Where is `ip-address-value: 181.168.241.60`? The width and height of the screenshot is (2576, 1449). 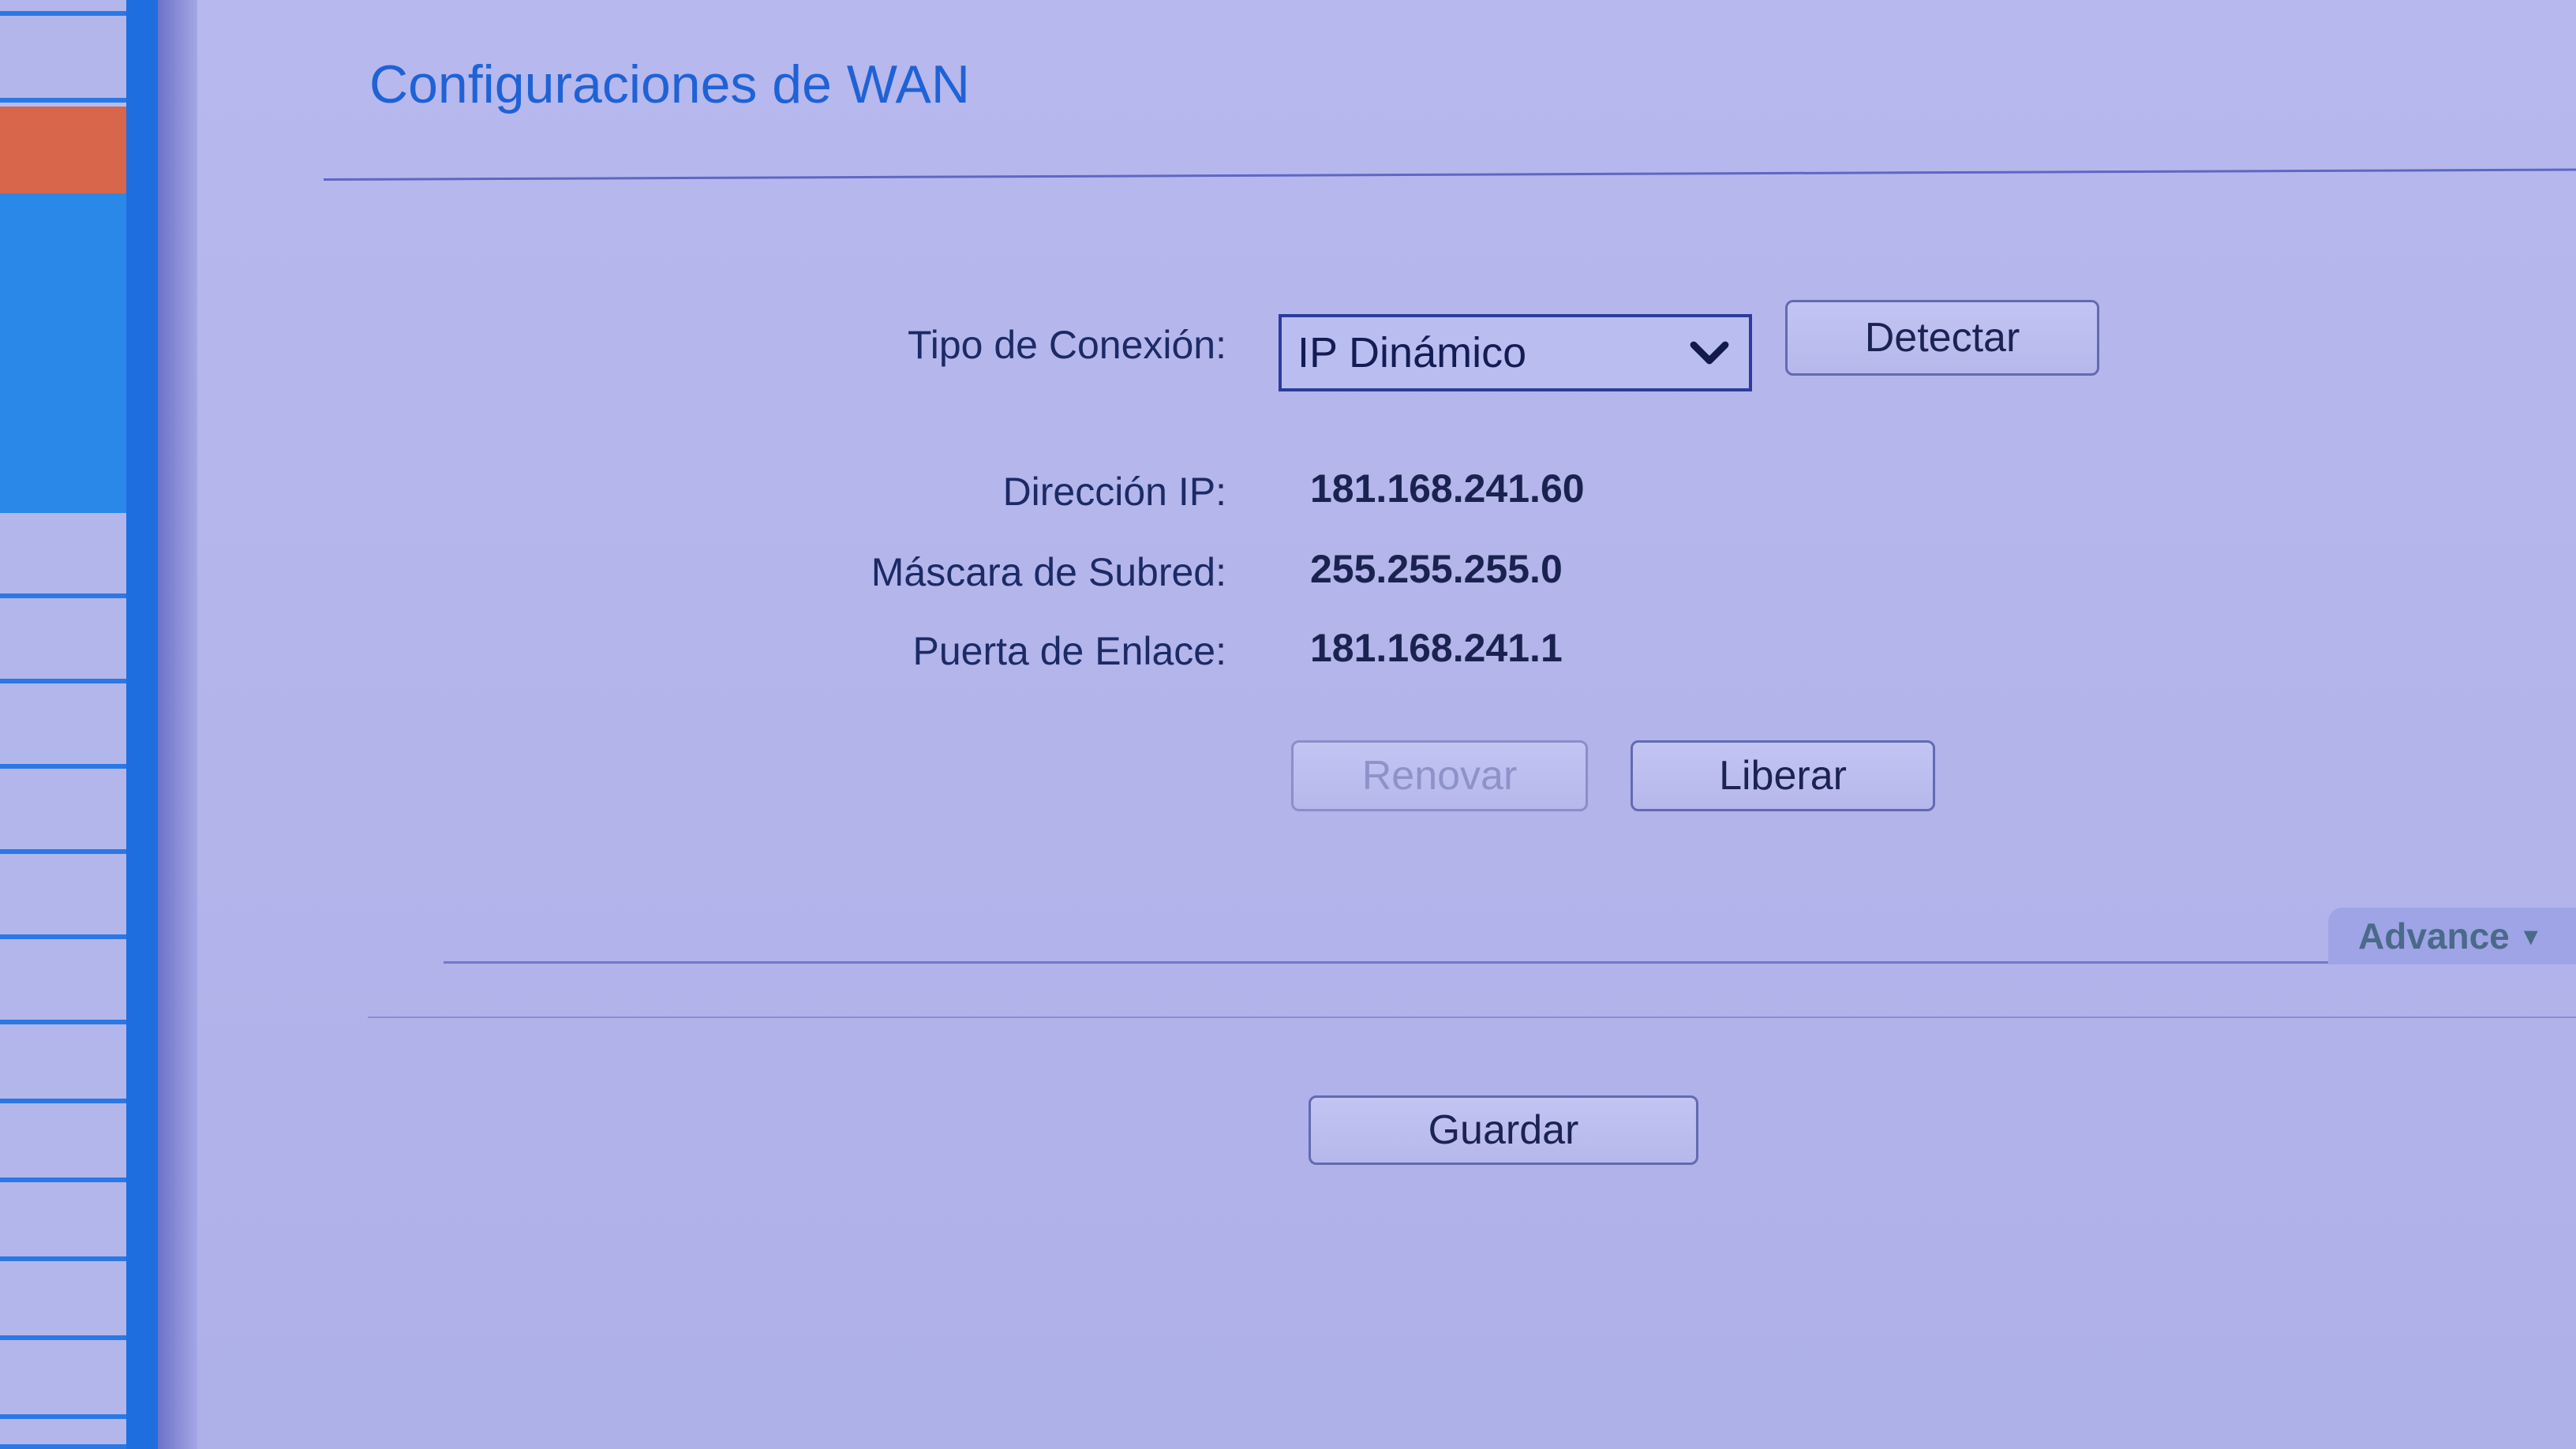
ip-address-value: 181.168.241.60 is located at coordinates (1447, 488).